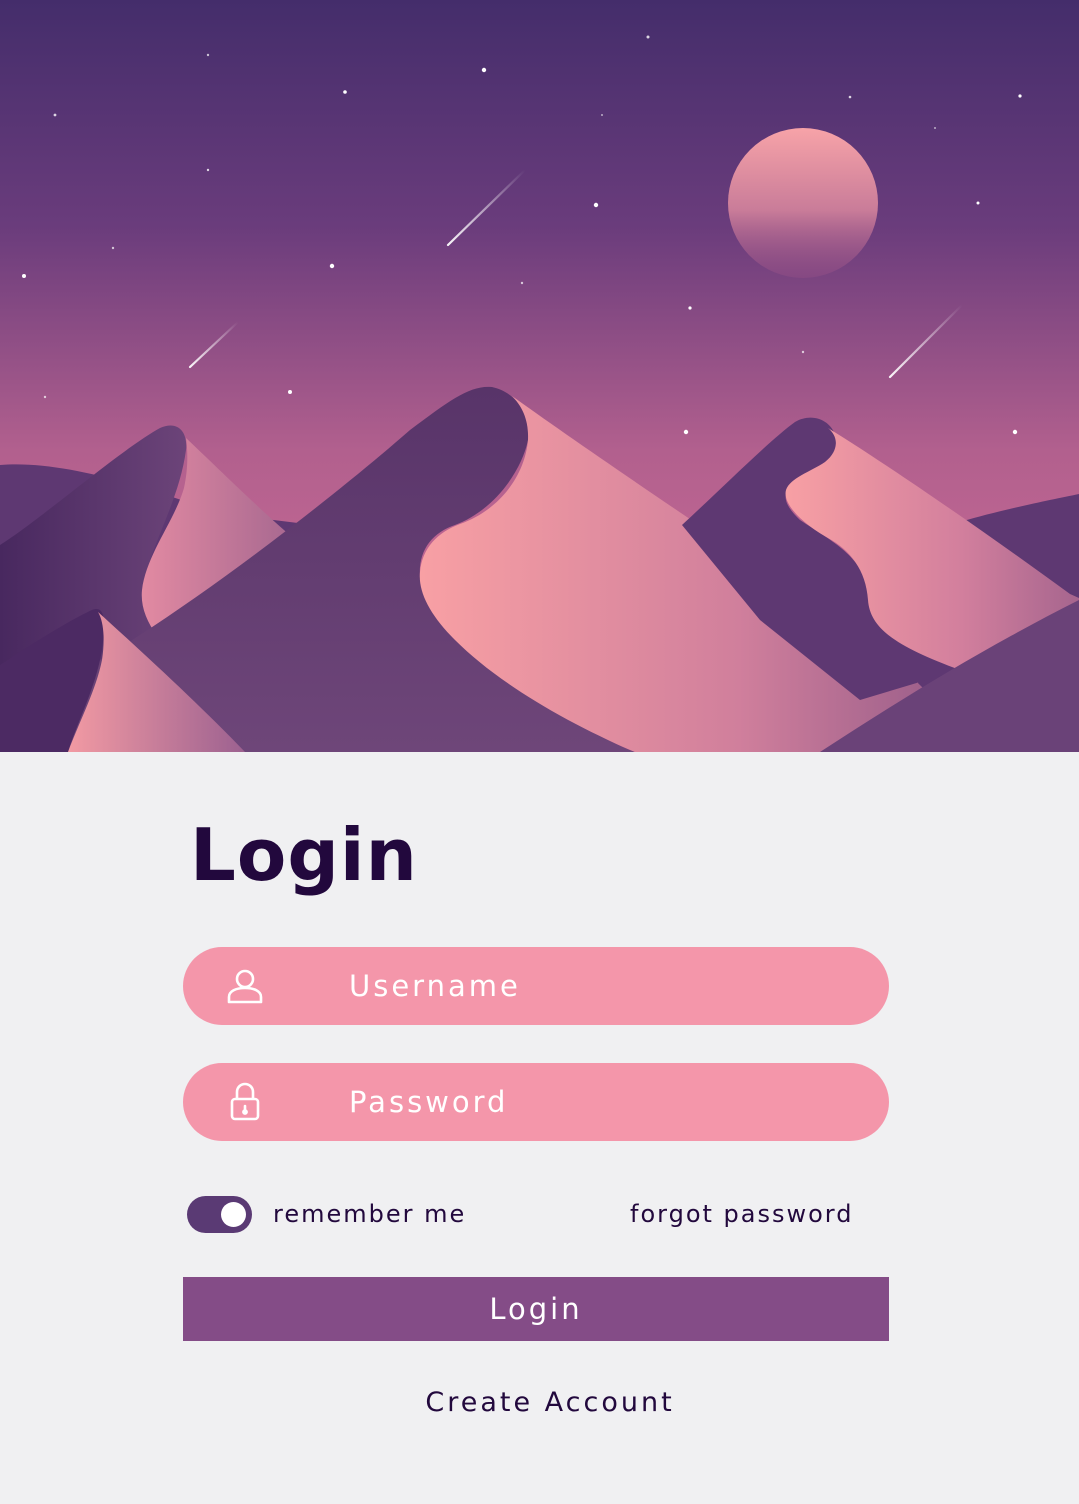 This screenshot has width=1079, height=1504. I want to click on remember-me-toggle, so click(219, 1214).